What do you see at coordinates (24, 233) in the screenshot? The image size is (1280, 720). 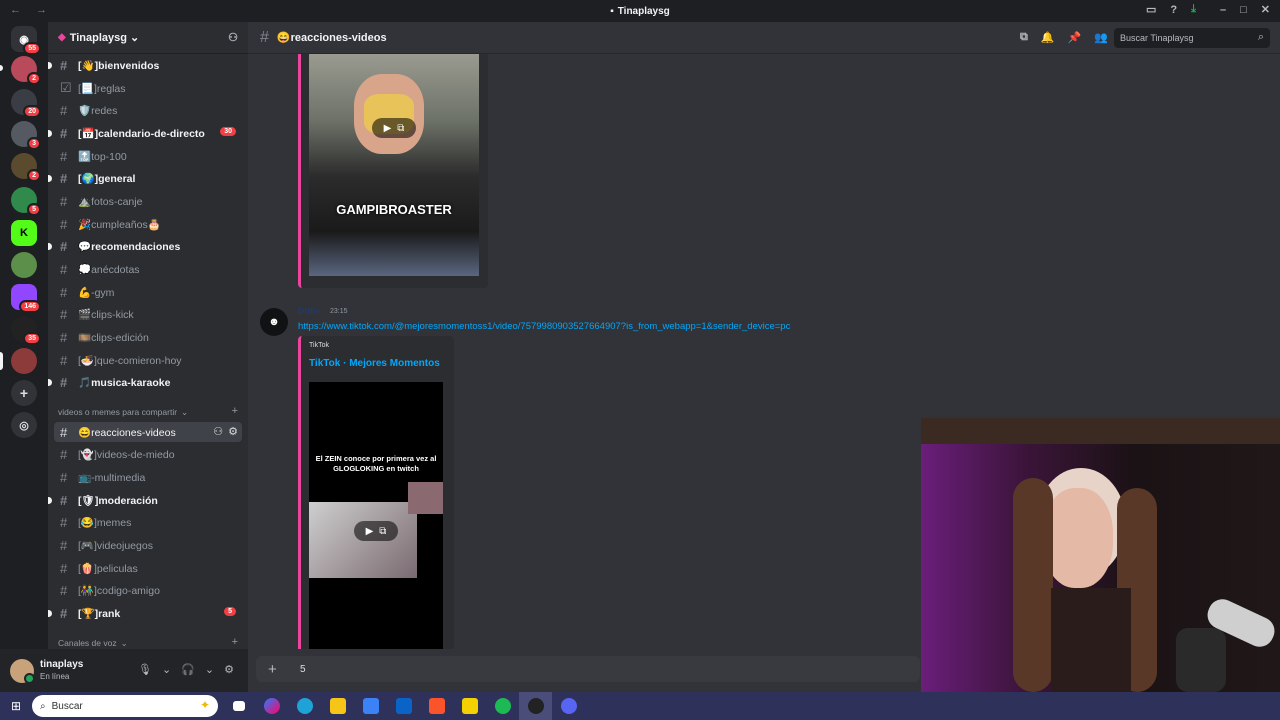 I see `kick-server-icon: K` at bounding box center [24, 233].